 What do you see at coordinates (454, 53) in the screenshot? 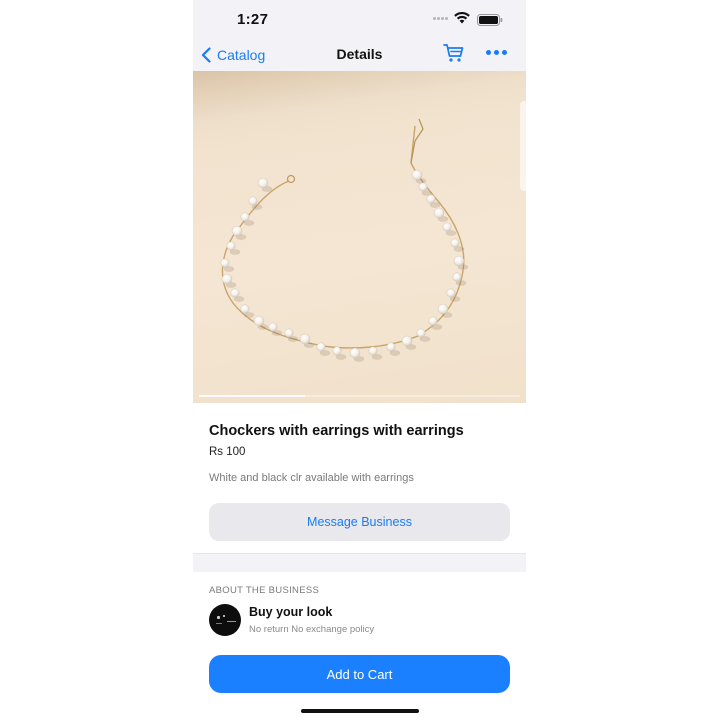
I see `cart-icon` at bounding box center [454, 53].